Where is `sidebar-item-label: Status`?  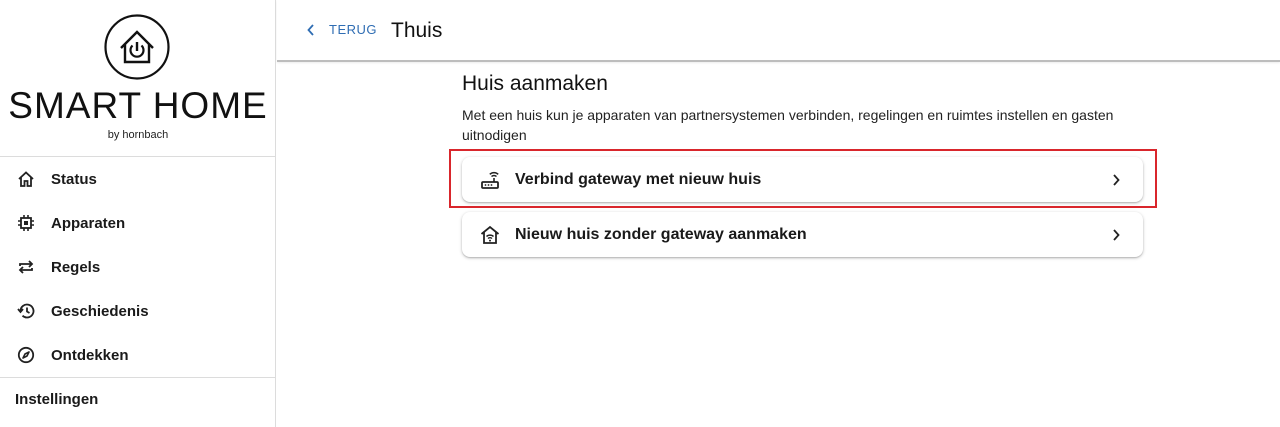
sidebar-item-label: Status is located at coordinates (74, 179).